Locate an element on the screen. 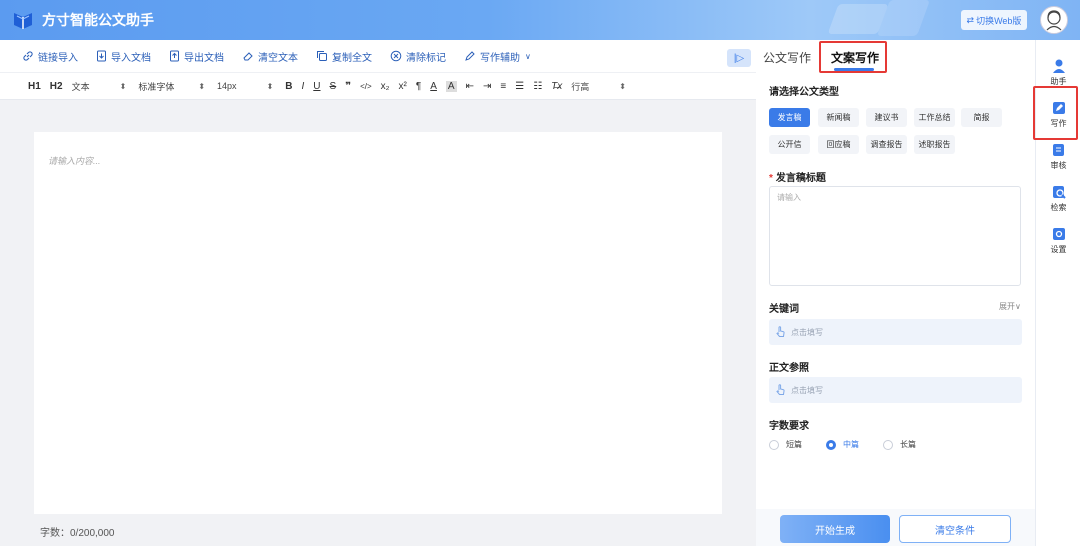 This screenshot has width=1080, height=546. radio-long: 长篇 is located at coordinates (899, 444).